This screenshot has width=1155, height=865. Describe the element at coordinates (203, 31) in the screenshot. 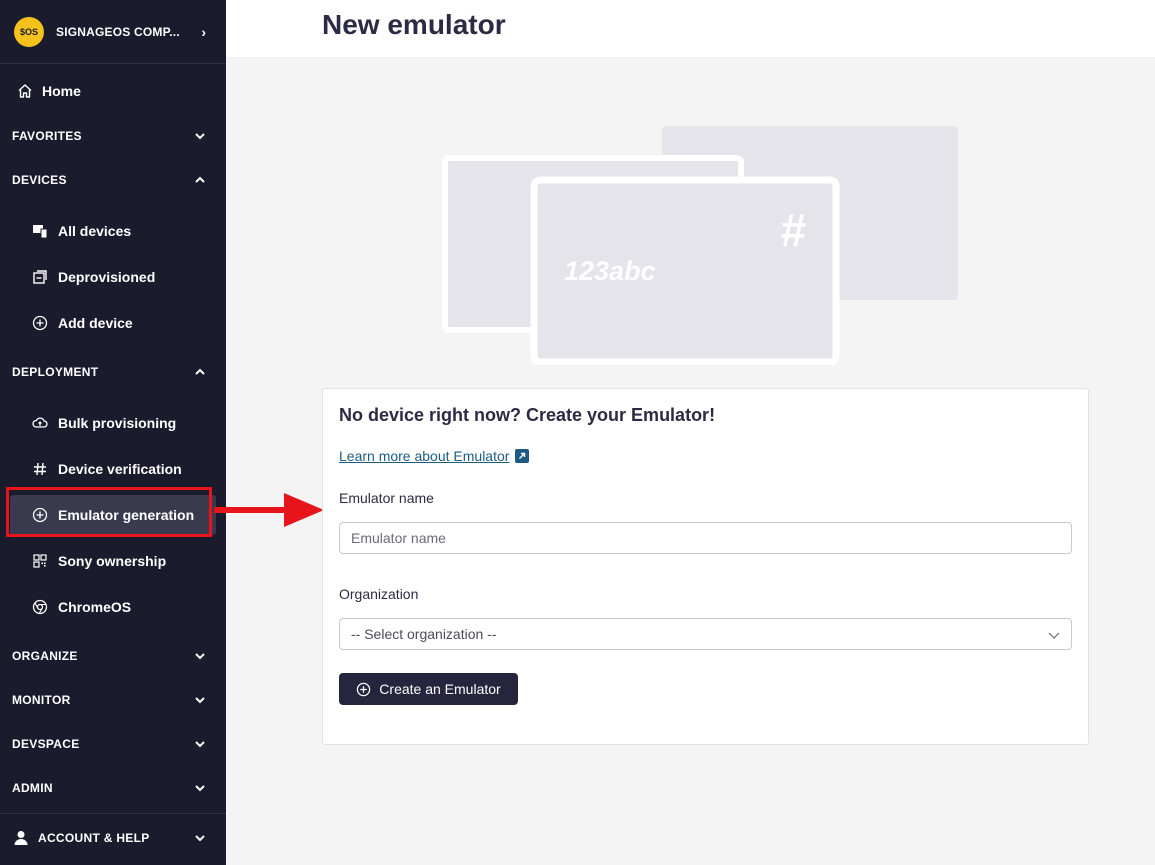

I see `chevron-right-icon: ›` at that location.